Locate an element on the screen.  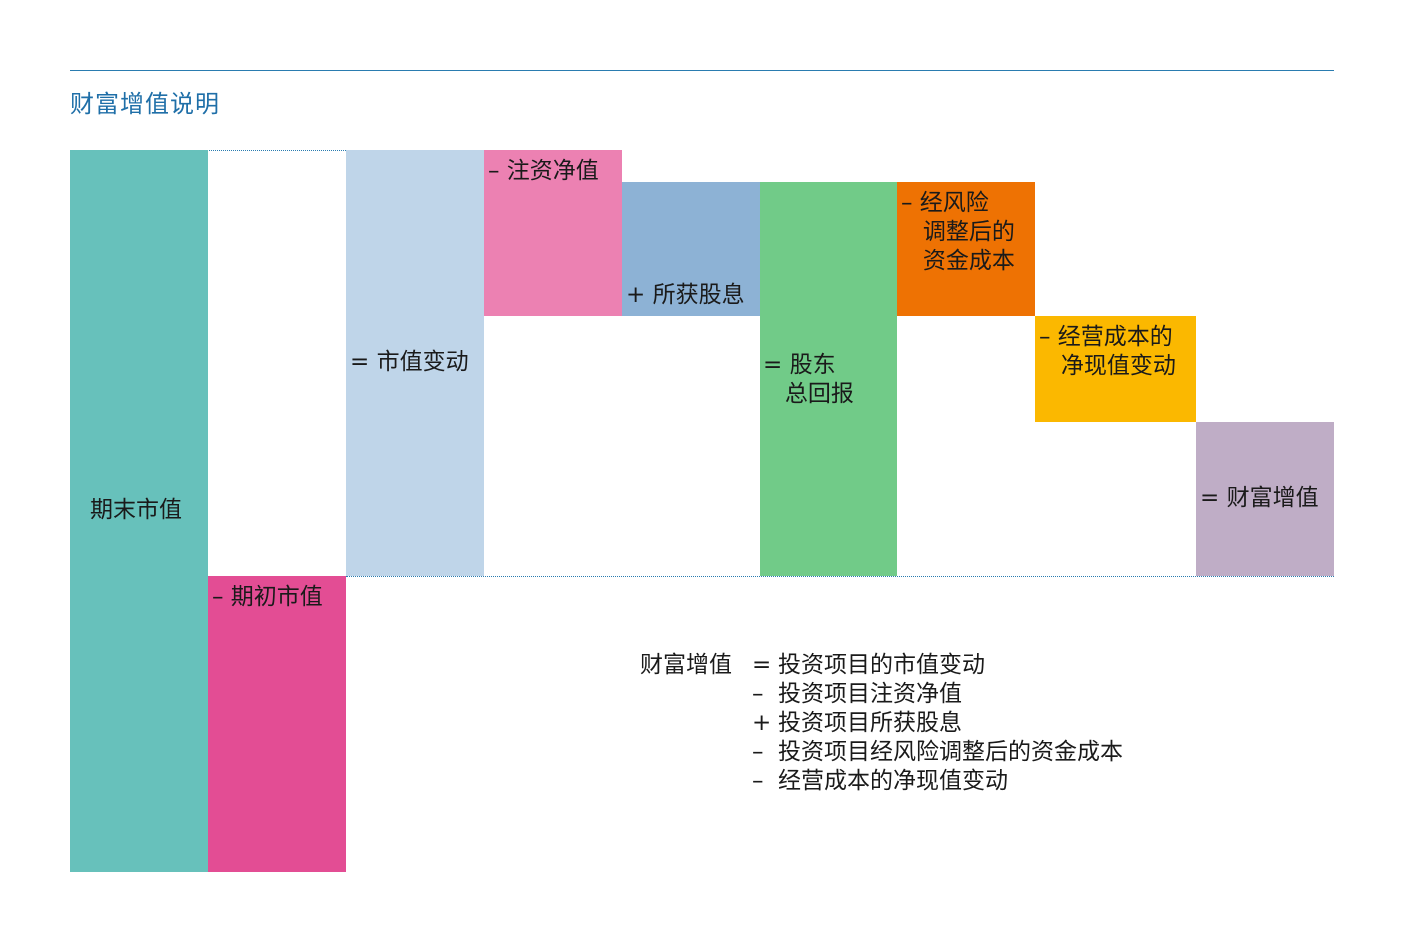
formula-lhs: 财富增值 is located at coordinates (686, 665).